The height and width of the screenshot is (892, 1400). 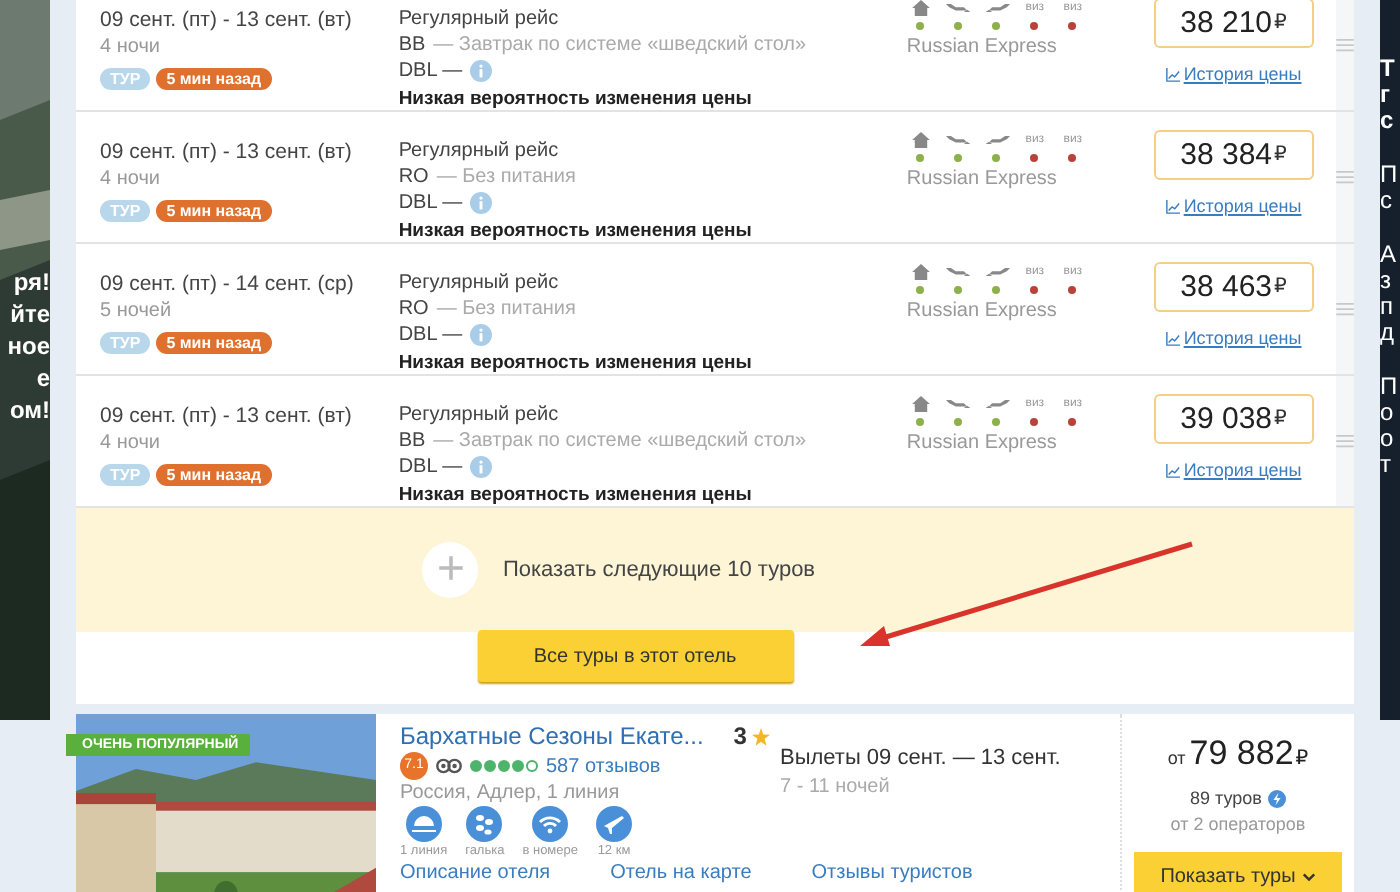 I want to click on departure-dates: Вылеты 09 сент. — 13 сент., so click(x=921, y=758).